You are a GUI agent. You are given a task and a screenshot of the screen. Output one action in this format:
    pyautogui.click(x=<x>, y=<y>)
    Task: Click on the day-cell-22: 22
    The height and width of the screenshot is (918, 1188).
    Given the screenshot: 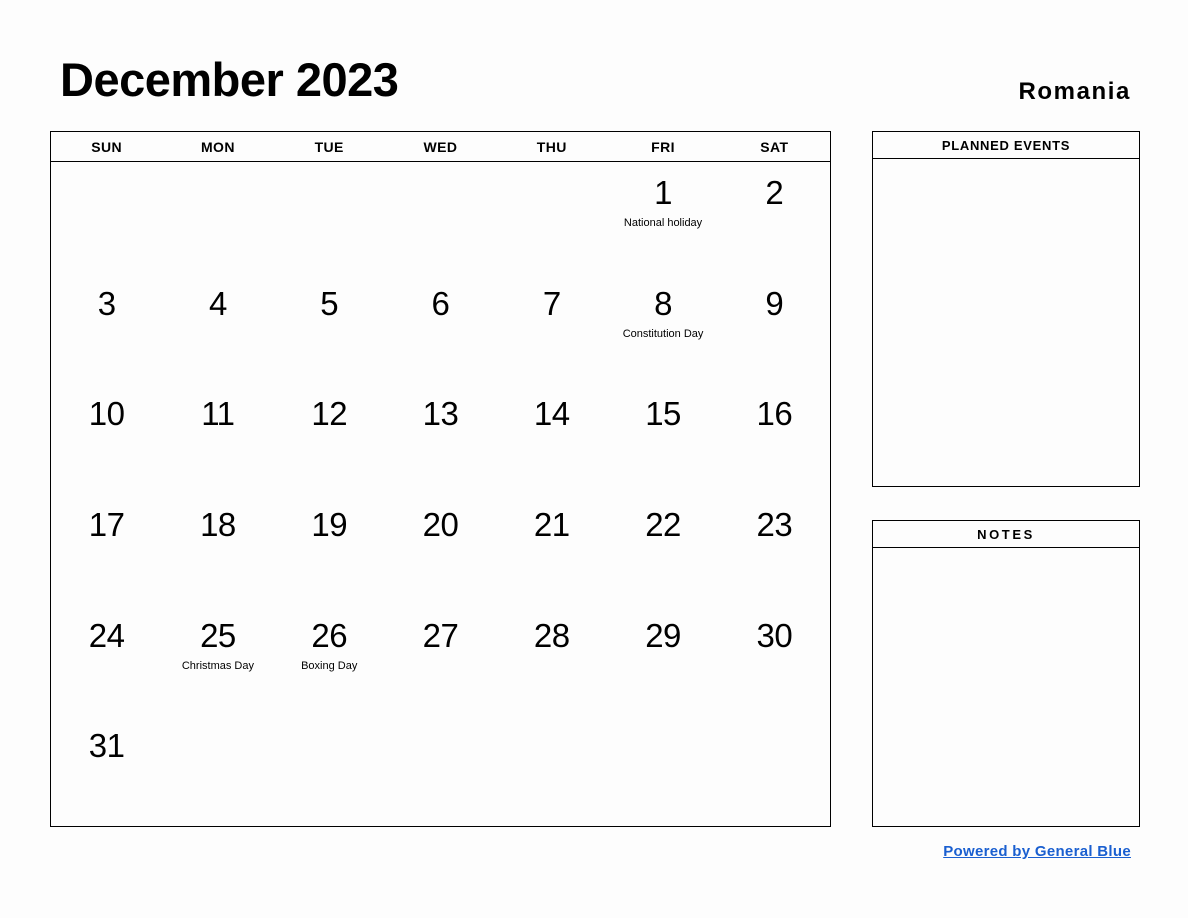 What is the action you would take?
    pyautogui.click(x=662, y=549)
    